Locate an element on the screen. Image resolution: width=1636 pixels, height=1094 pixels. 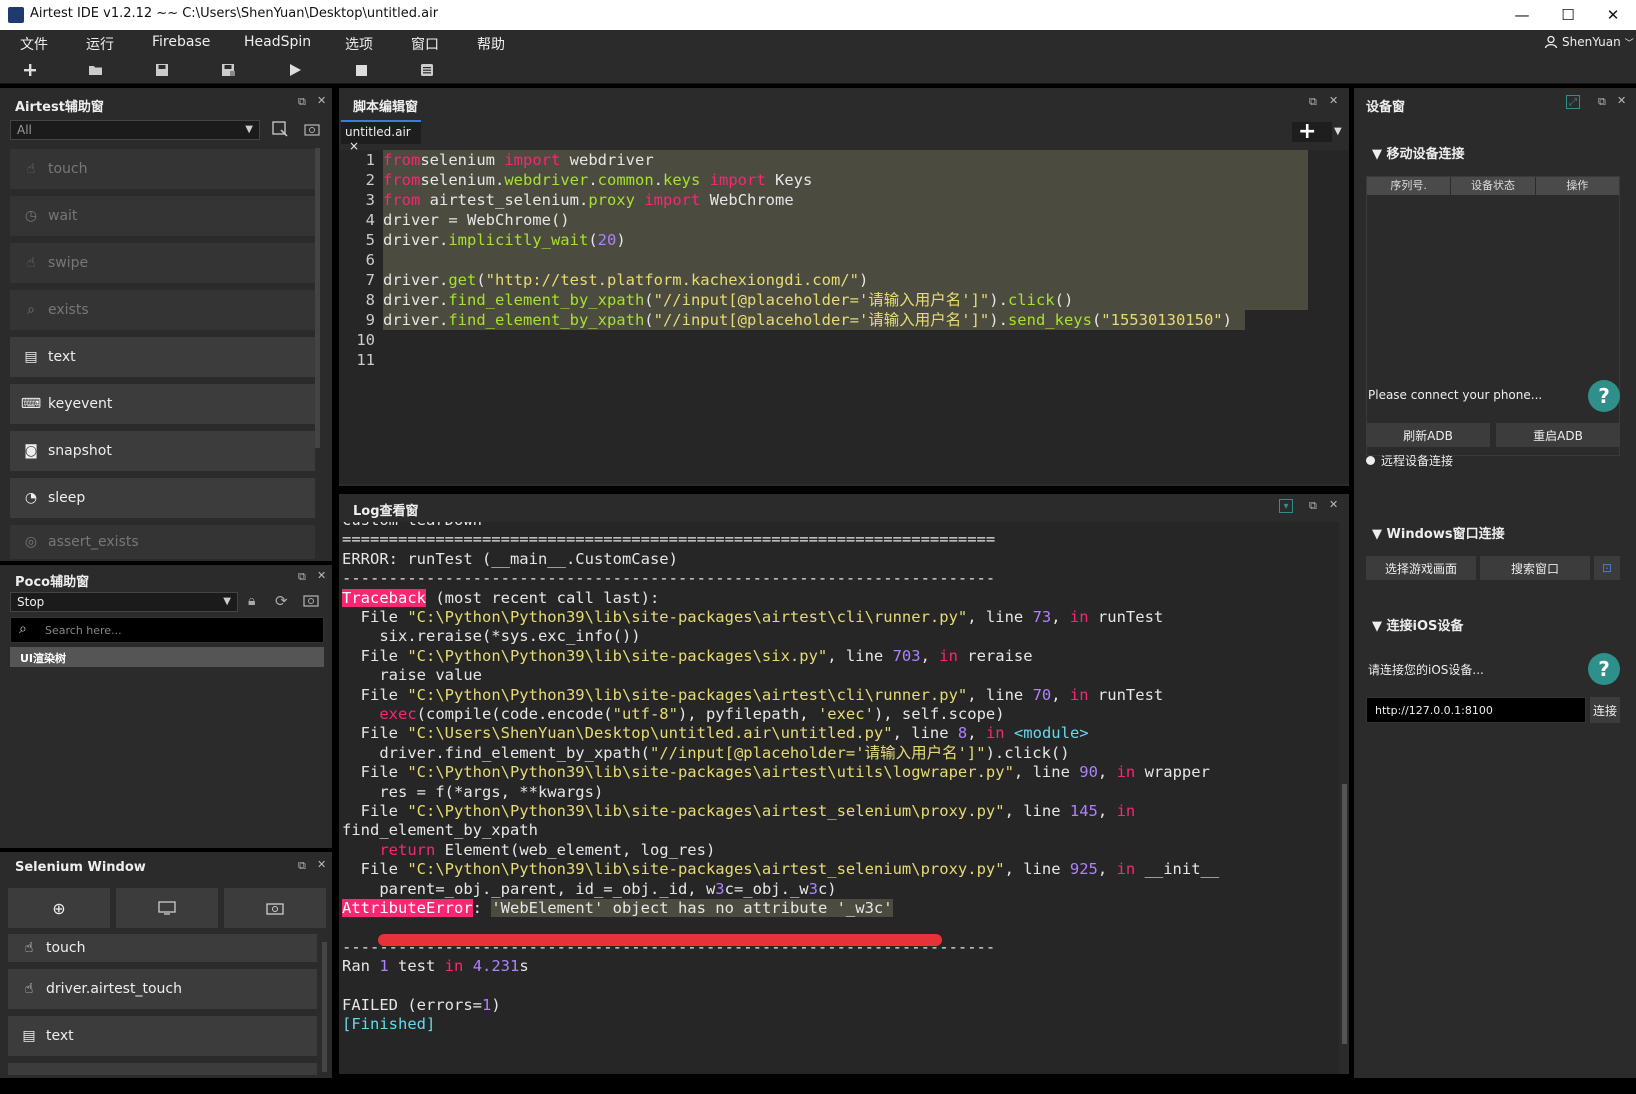
selenium-item-partial is located at coordinates (162, 1069).